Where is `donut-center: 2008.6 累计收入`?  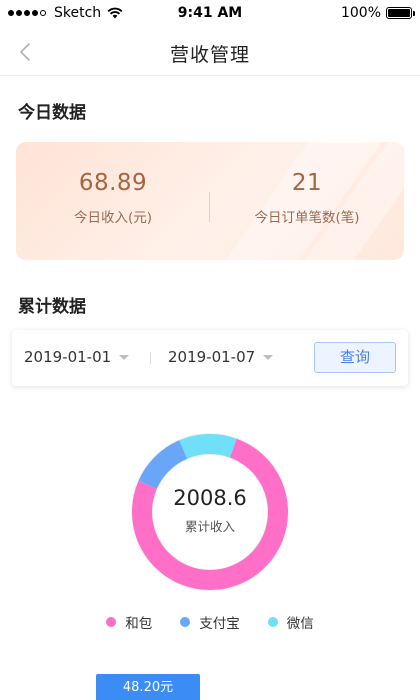 donut-center: 2008.6 累计收入 is located at coordinates (210, 512).